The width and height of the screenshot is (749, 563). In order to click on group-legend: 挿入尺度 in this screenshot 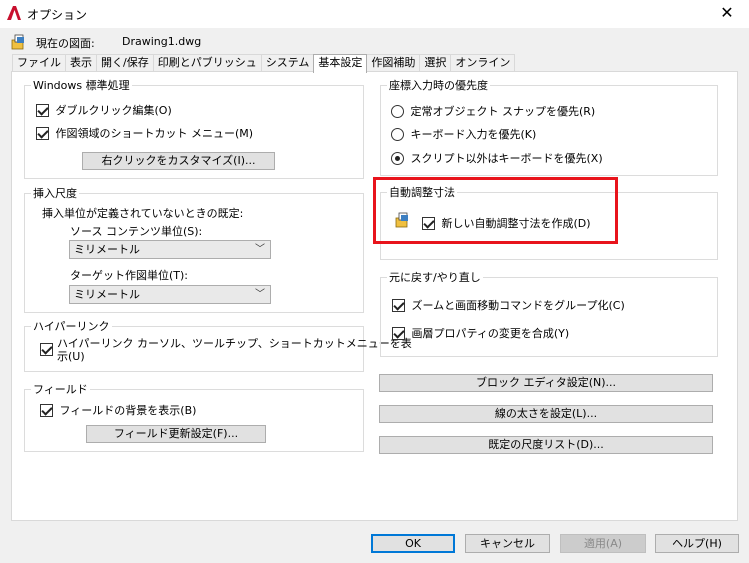, I will do `click(55, 193)`.